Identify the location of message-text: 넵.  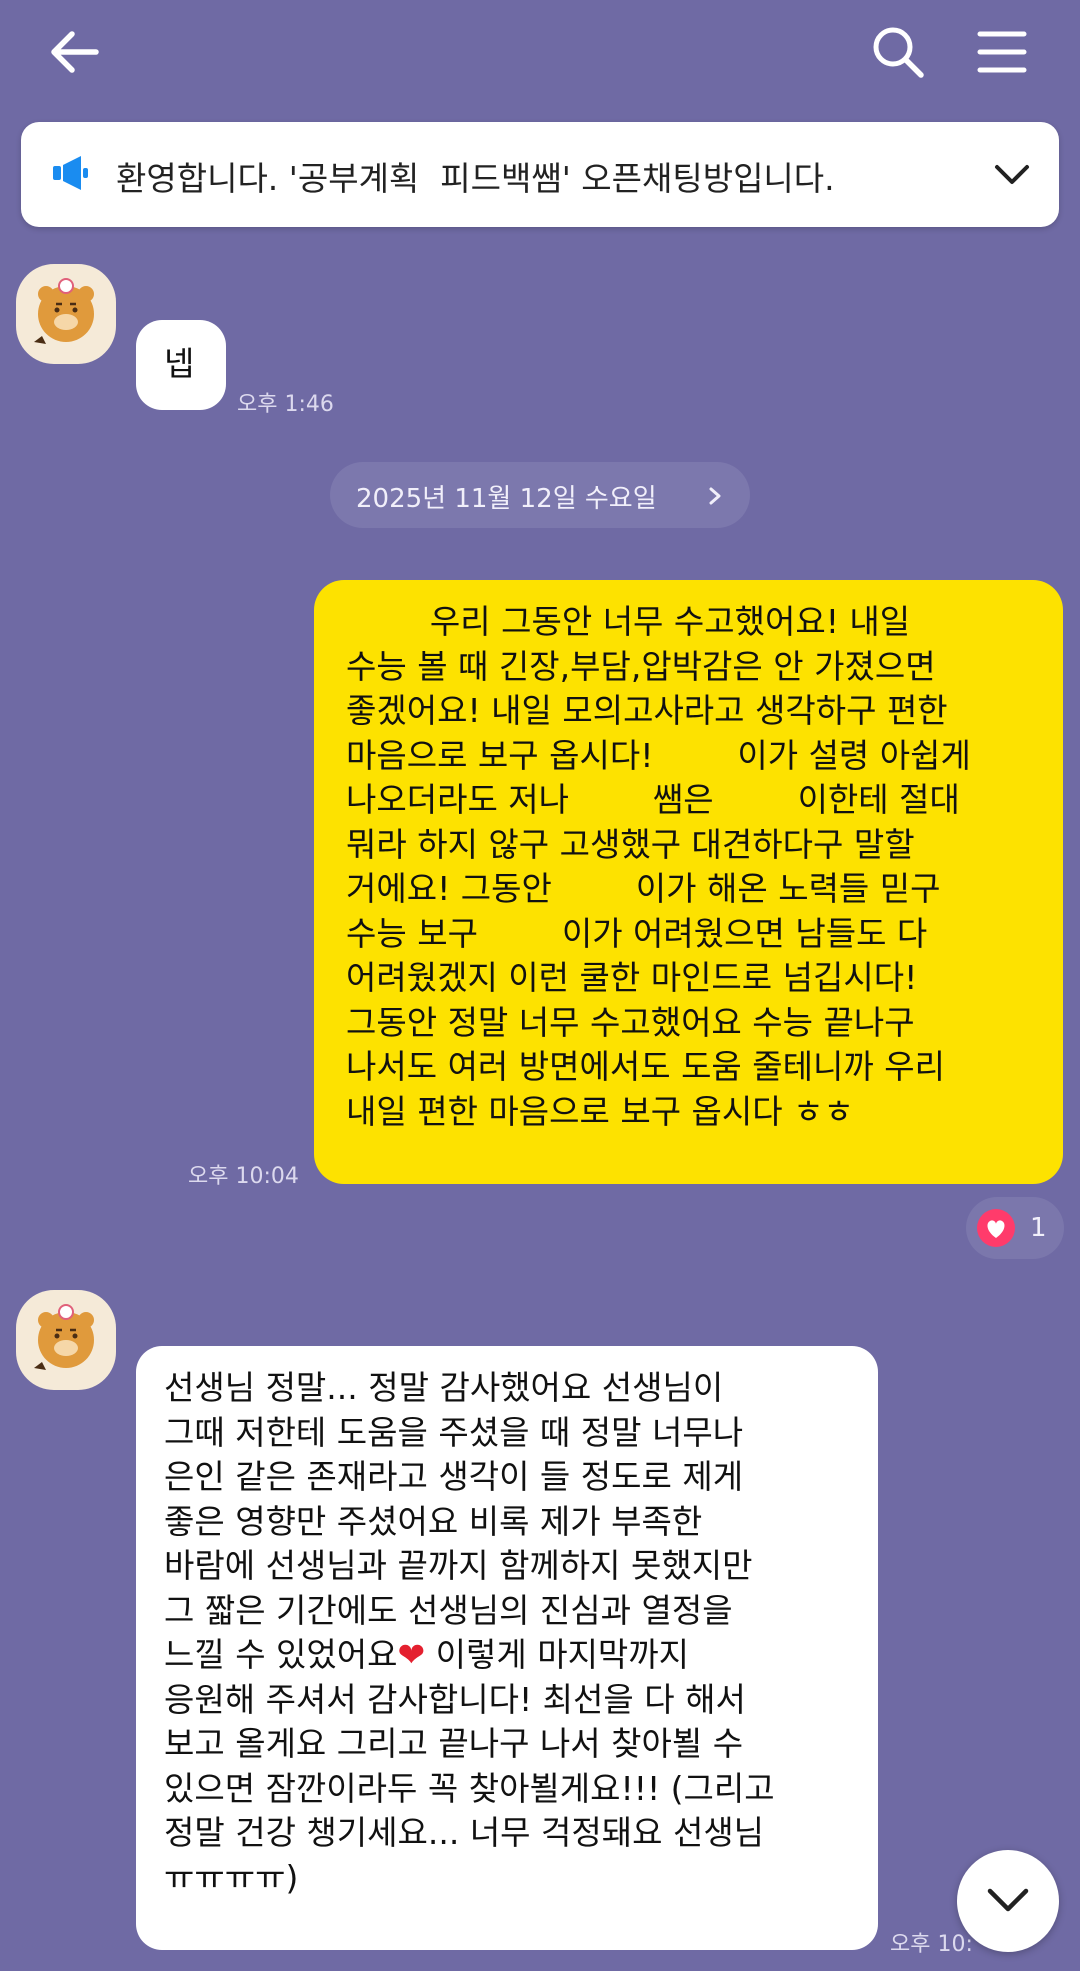
(179, 363).